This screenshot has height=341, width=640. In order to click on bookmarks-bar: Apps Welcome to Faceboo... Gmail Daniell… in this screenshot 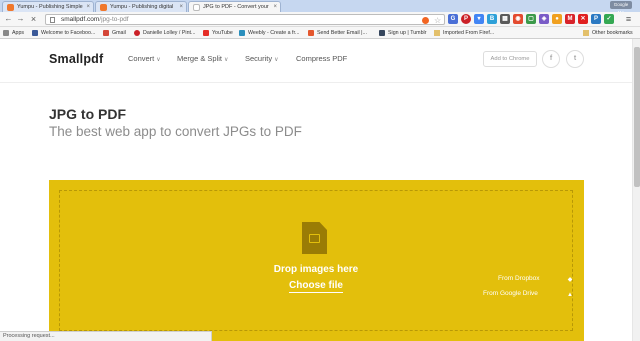, I will do `click(320, 33)`.